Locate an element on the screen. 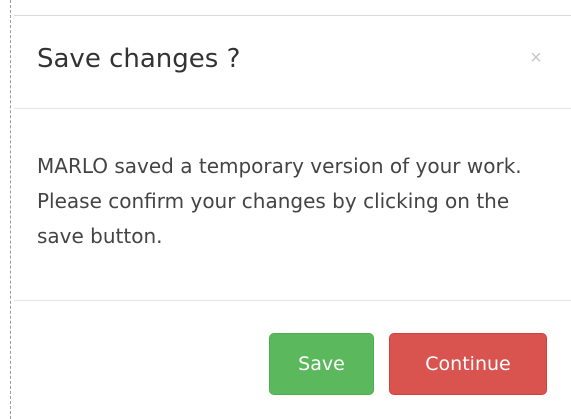 This screenshot has height=419, width=571. dialog-title: Save changes ? is located at coordinates (139, 59).